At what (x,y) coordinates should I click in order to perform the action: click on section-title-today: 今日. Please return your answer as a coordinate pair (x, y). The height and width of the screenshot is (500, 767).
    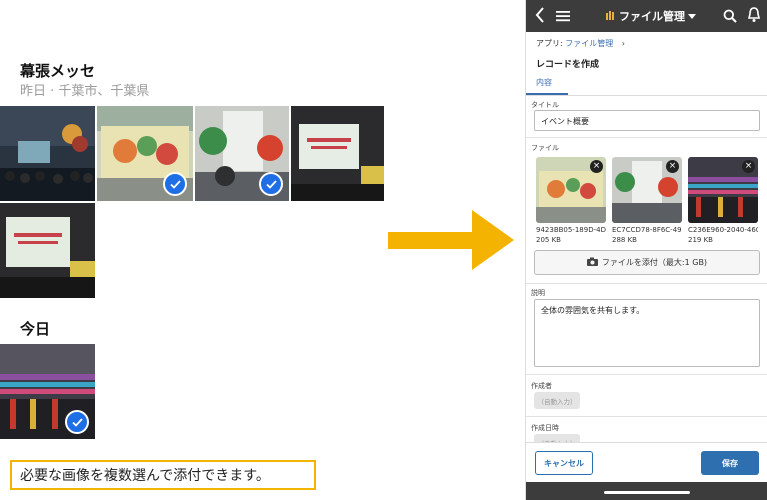
    Looking at the image, I should click on (35, 329).